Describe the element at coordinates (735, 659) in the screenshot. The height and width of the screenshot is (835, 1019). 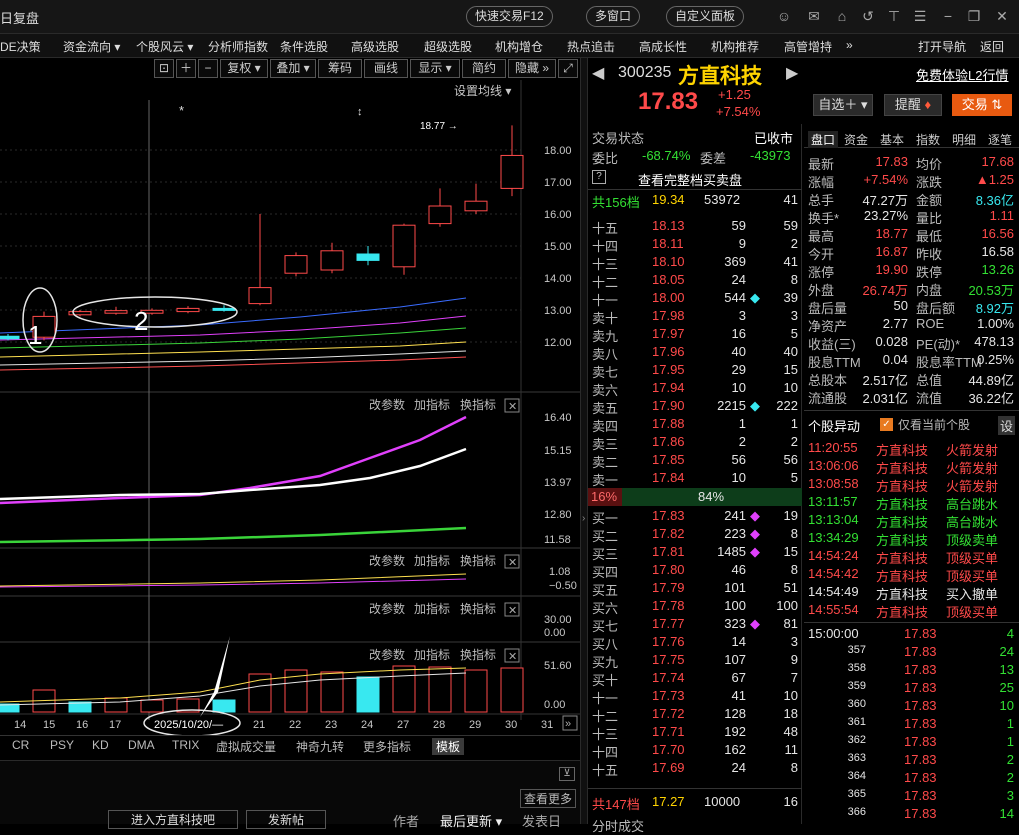
I see `bid-volume: 107` at that location.